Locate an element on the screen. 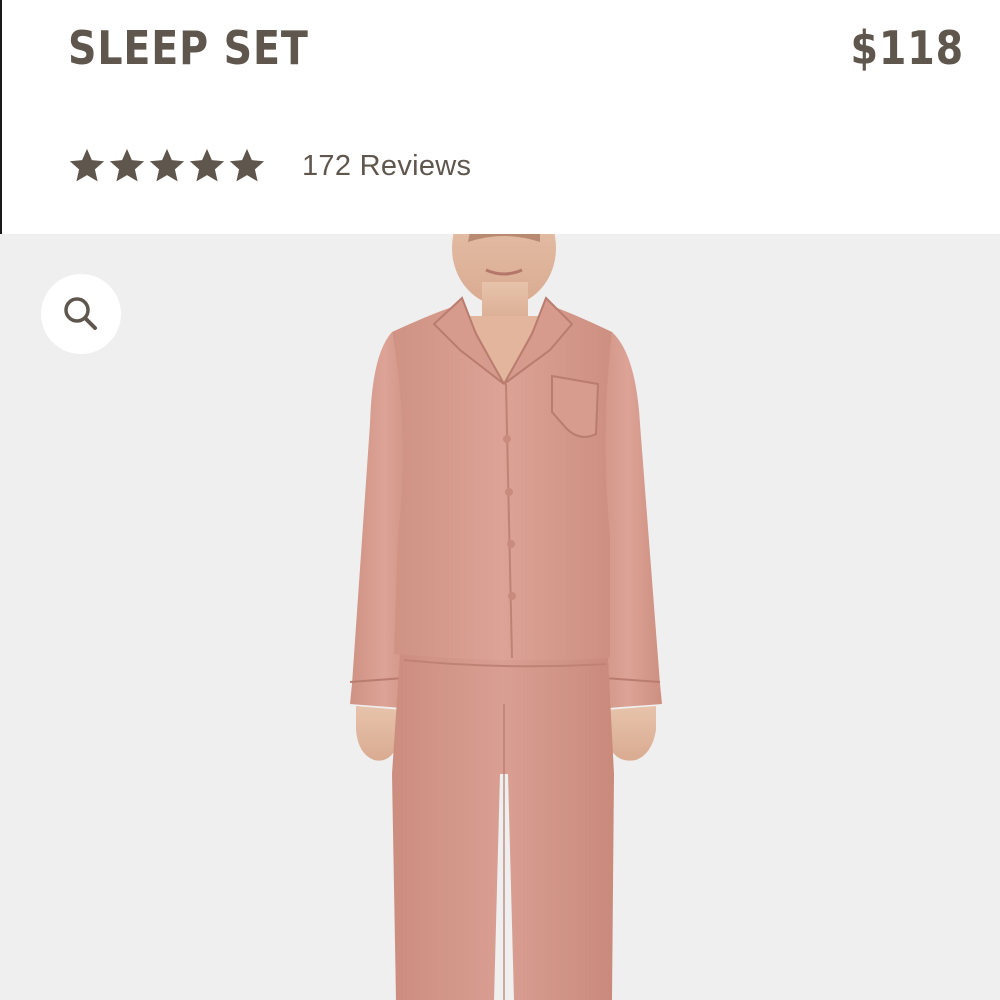 Image resolution: width=1000 pixels, height=1000 pixels. product-price: $118 is located at coordinates (907, 48).